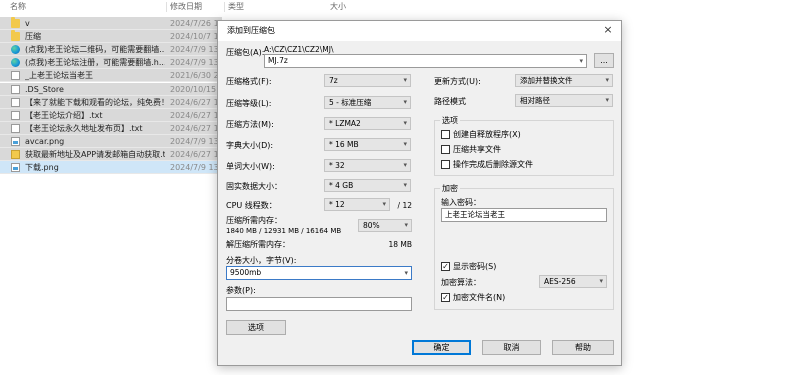 Image resolution: width=800 pixels, height=375 pixels. What do you see at coordinates (445, 134) in the screenshot?
I see `sfx-checkbox` at bounding box center [445, 134].